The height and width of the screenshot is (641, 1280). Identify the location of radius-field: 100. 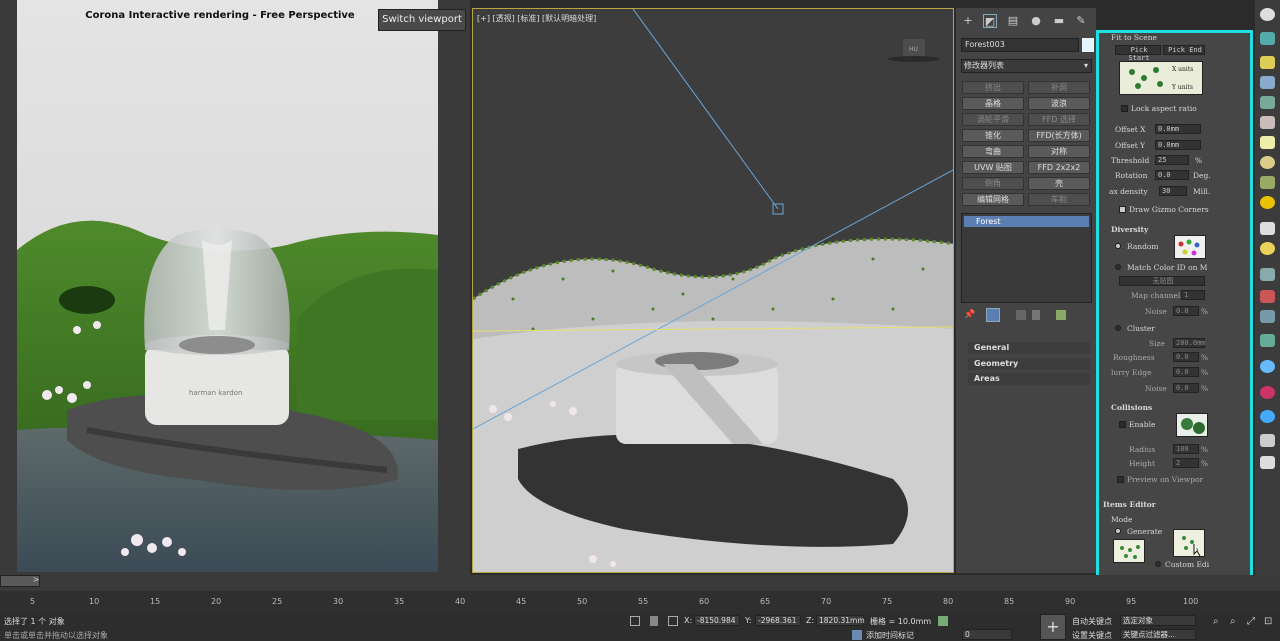
(1186, 449).